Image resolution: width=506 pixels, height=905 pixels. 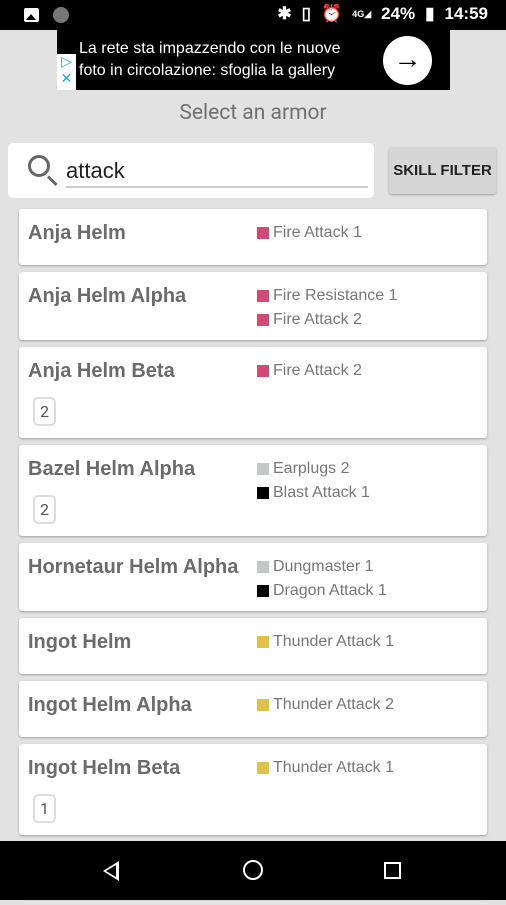 I want to click on image-notification-icon, so click(x=31, y=15).